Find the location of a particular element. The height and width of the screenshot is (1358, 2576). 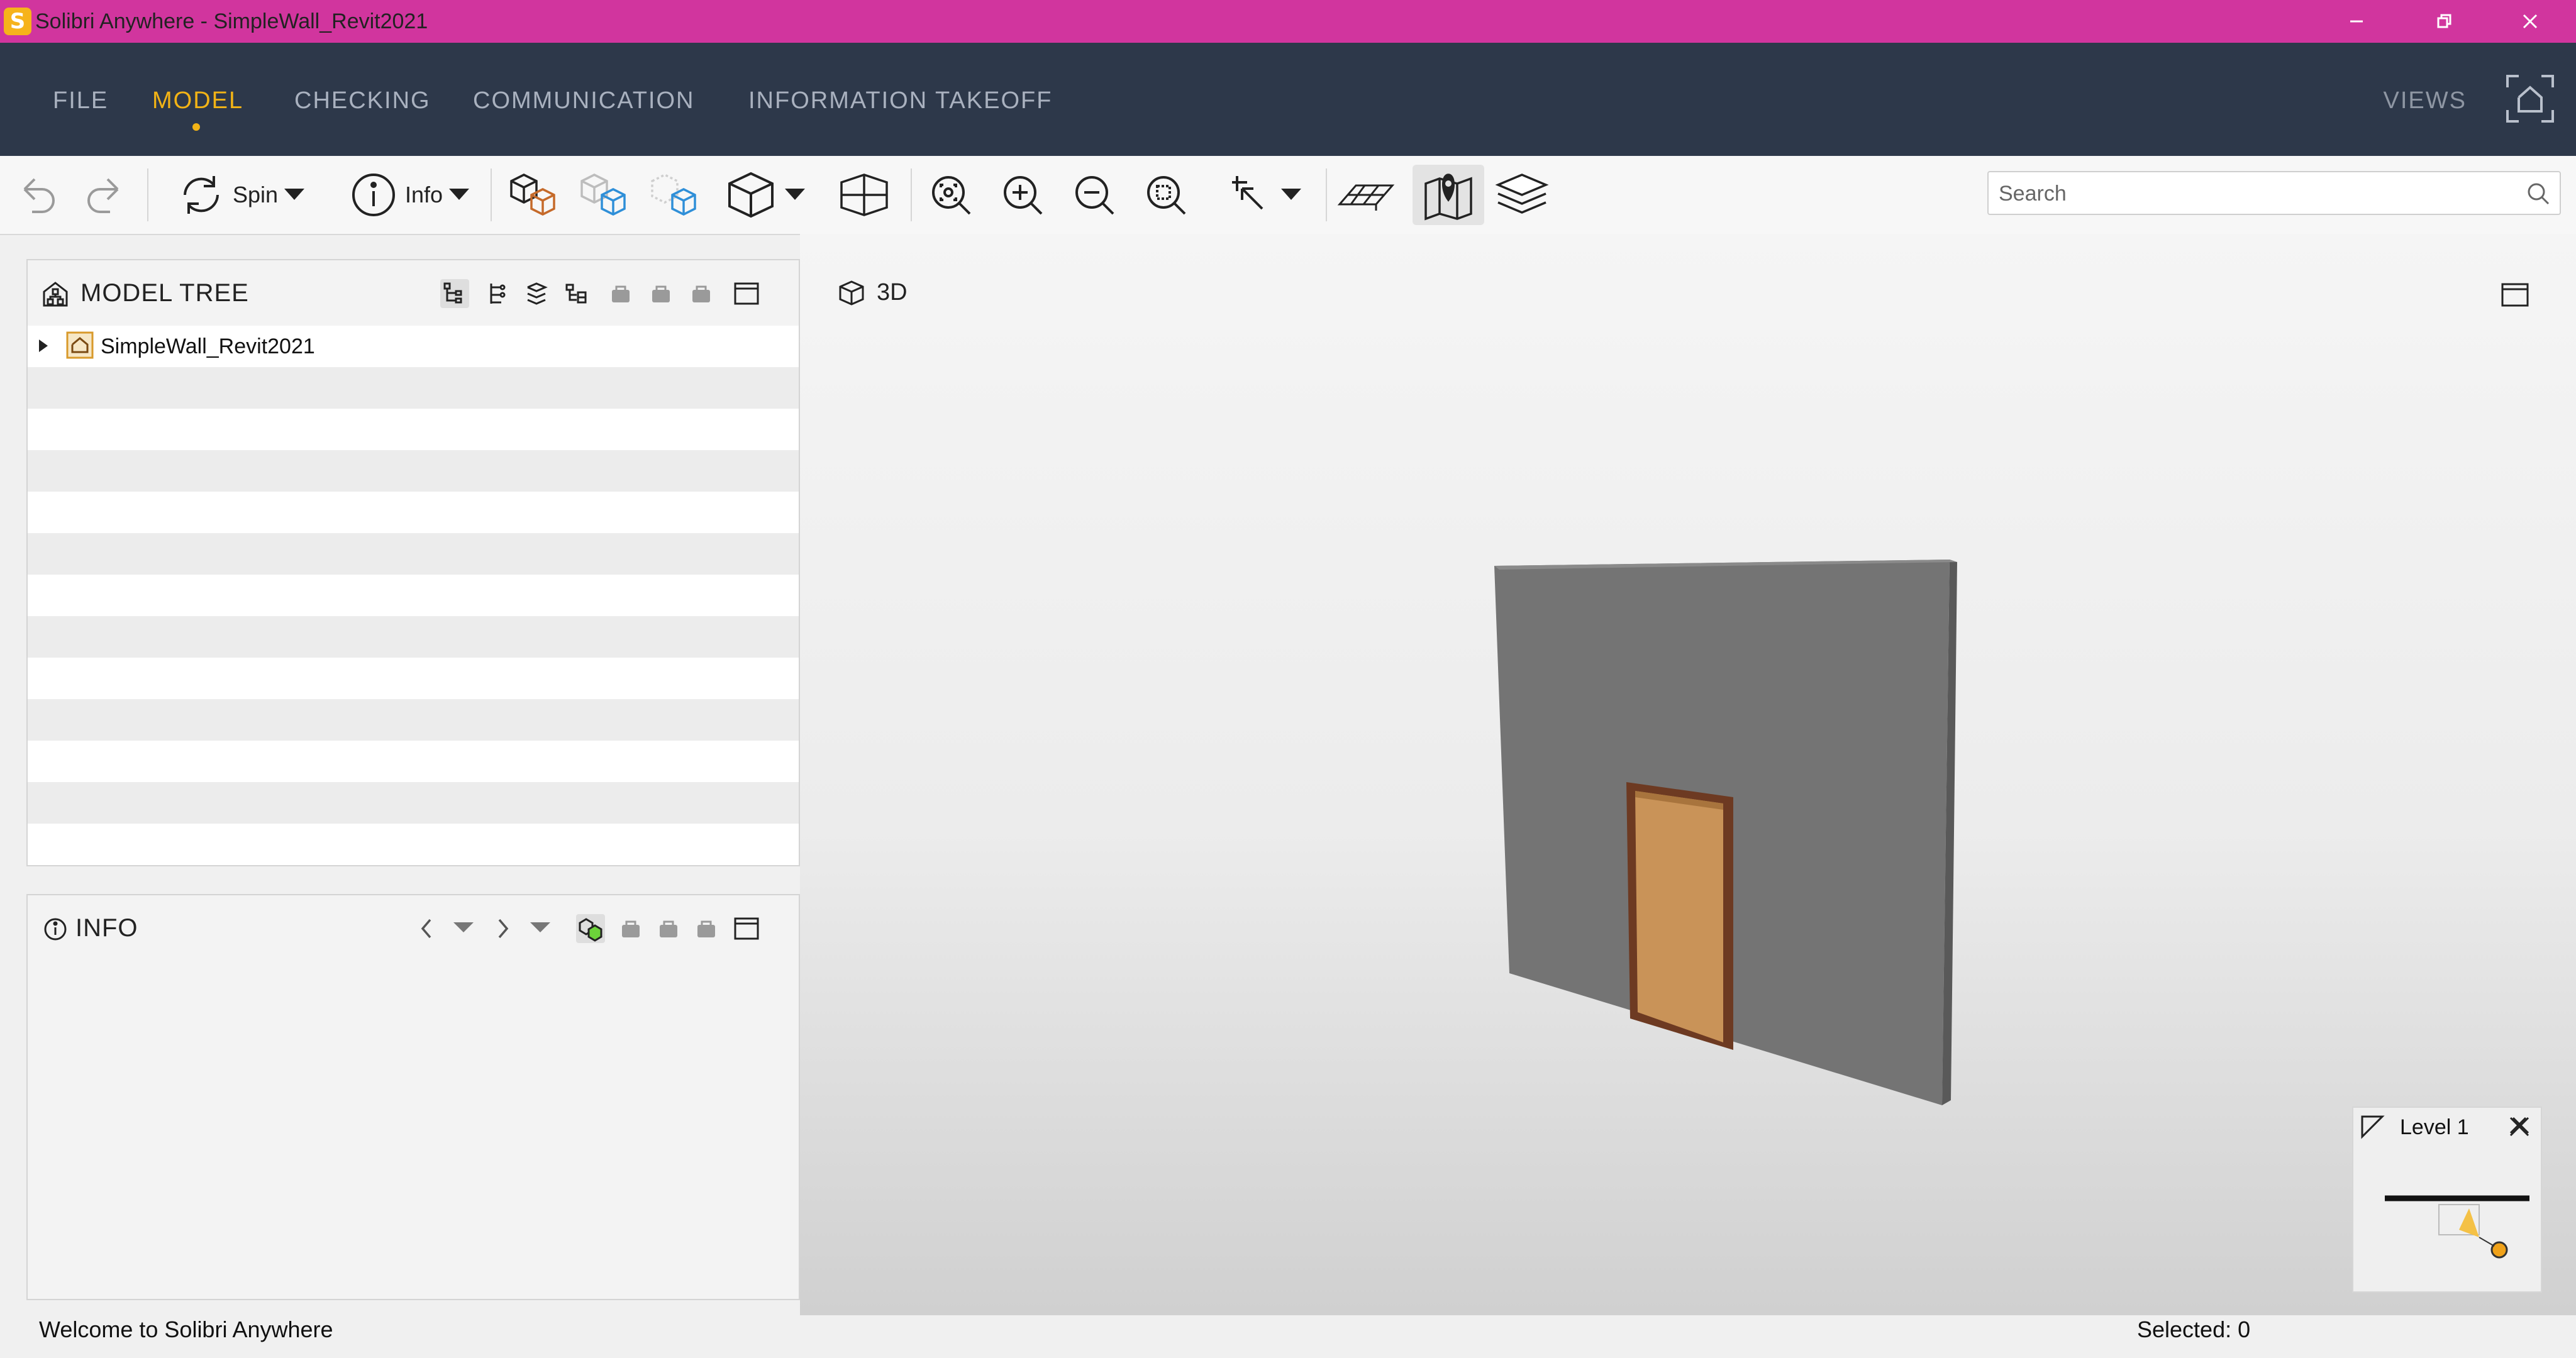

isolate-button is located at coordinates (604, 195).